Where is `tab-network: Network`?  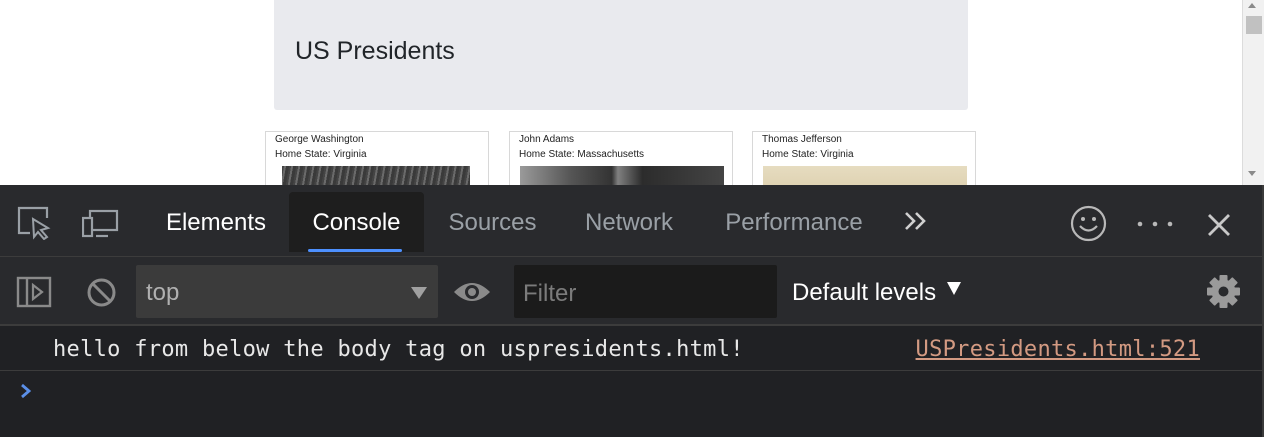
tab-network: Network is located at coordinates (629, 222).